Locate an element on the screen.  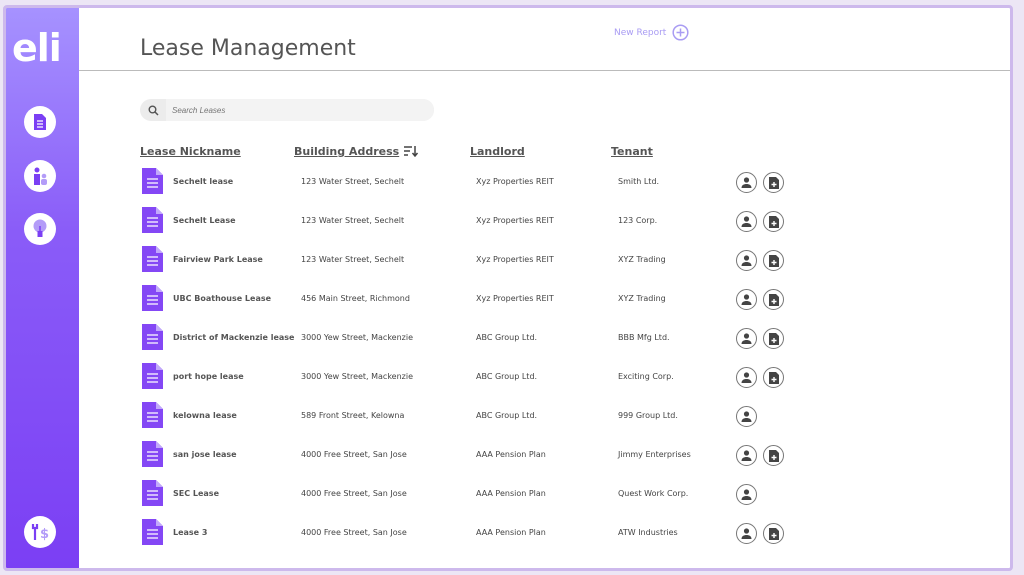
people-icon is located at coordinates (40, 176).